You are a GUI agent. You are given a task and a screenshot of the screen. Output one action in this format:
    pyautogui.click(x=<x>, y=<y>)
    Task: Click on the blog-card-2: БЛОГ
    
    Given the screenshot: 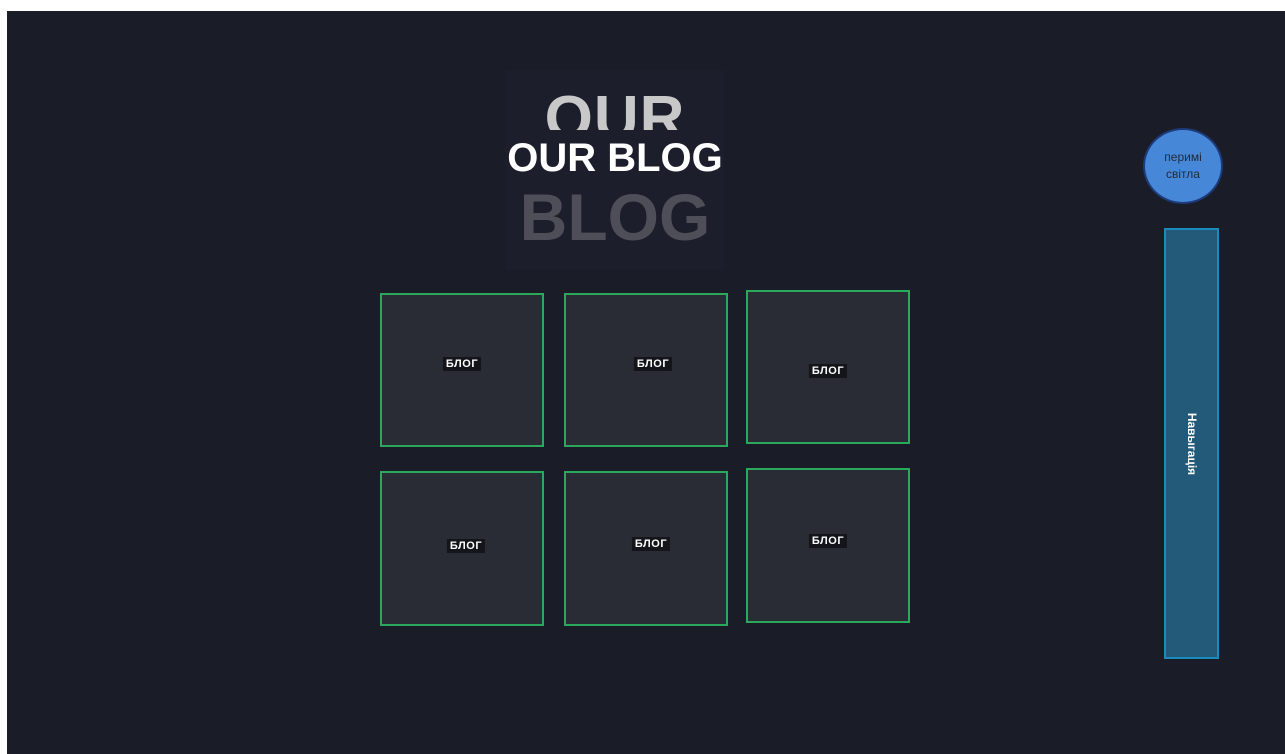 What is the action you would take?
    pyautogui.click(x=646, y=370)
    